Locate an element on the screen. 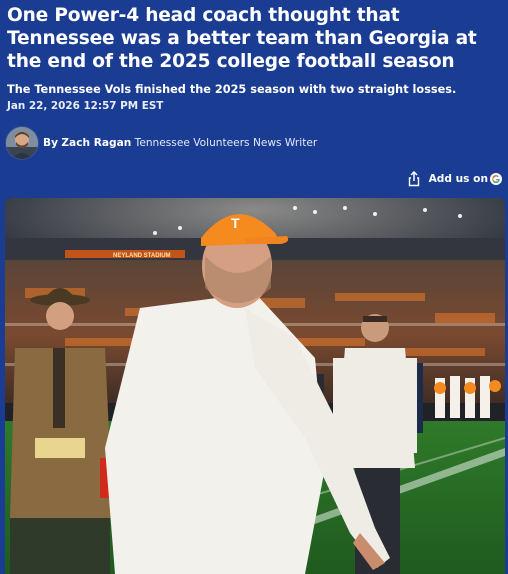 This screenshot has width=508, height=574. author-avatar is located at coordinates (22, 143).